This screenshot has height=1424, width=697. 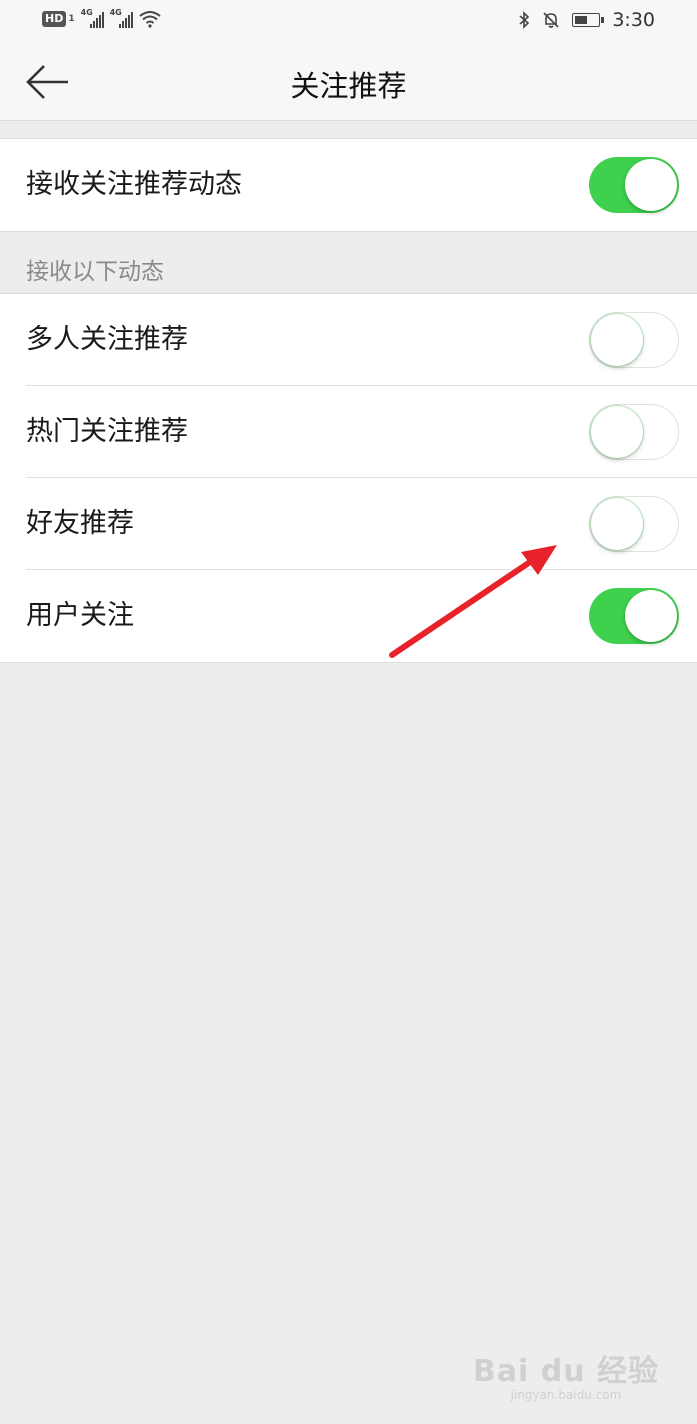 I want to click on setting-label: 热门关注推荐, so click(x=107, y=431).